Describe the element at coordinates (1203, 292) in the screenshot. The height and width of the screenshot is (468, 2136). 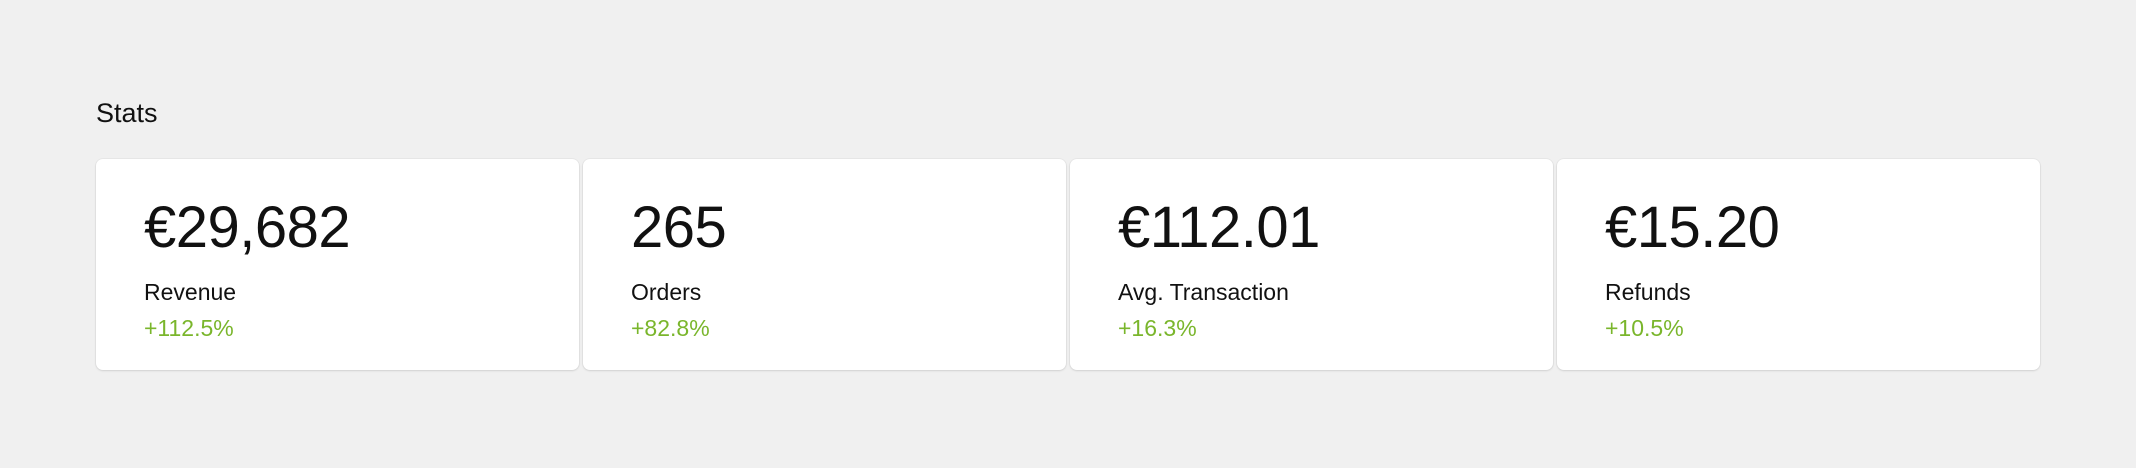
I see `stat-label: Avg. Transaction` at that location.